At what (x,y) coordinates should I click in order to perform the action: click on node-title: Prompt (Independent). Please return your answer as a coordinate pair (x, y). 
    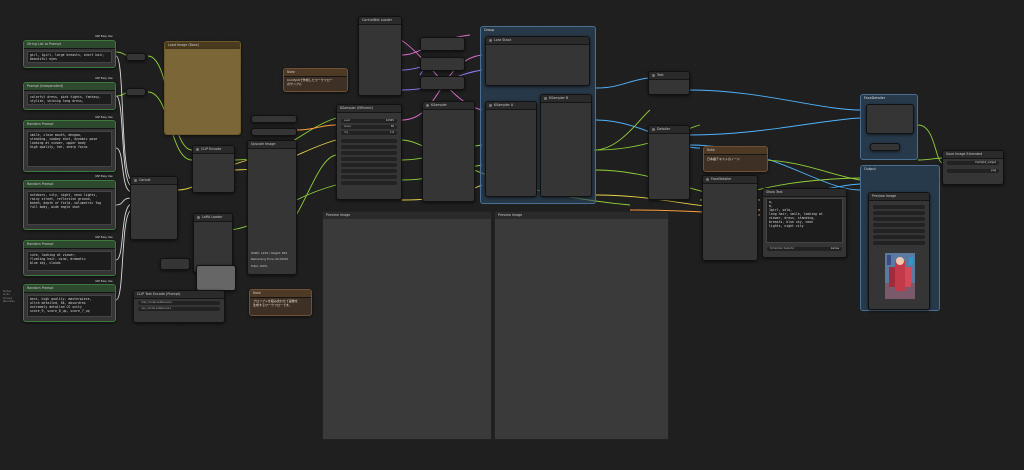
    Looking at the image, I should click on (69, 87).